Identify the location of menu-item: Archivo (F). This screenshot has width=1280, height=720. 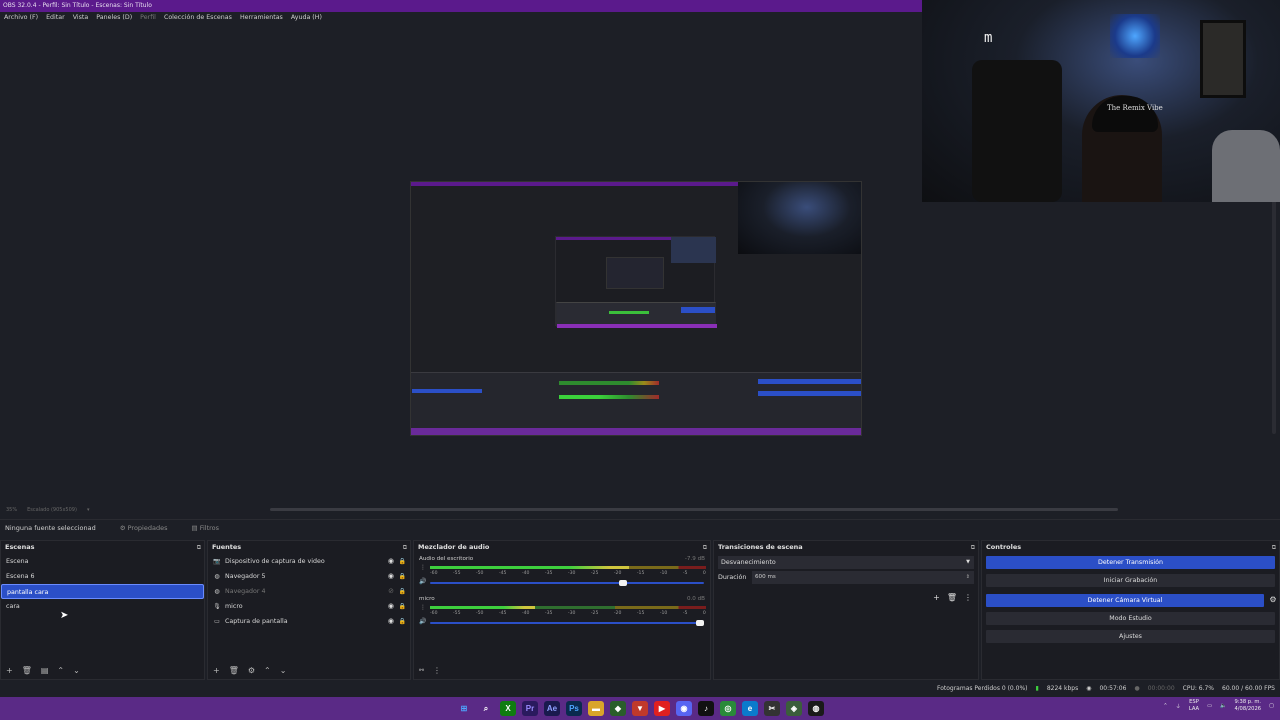
(21, 18).